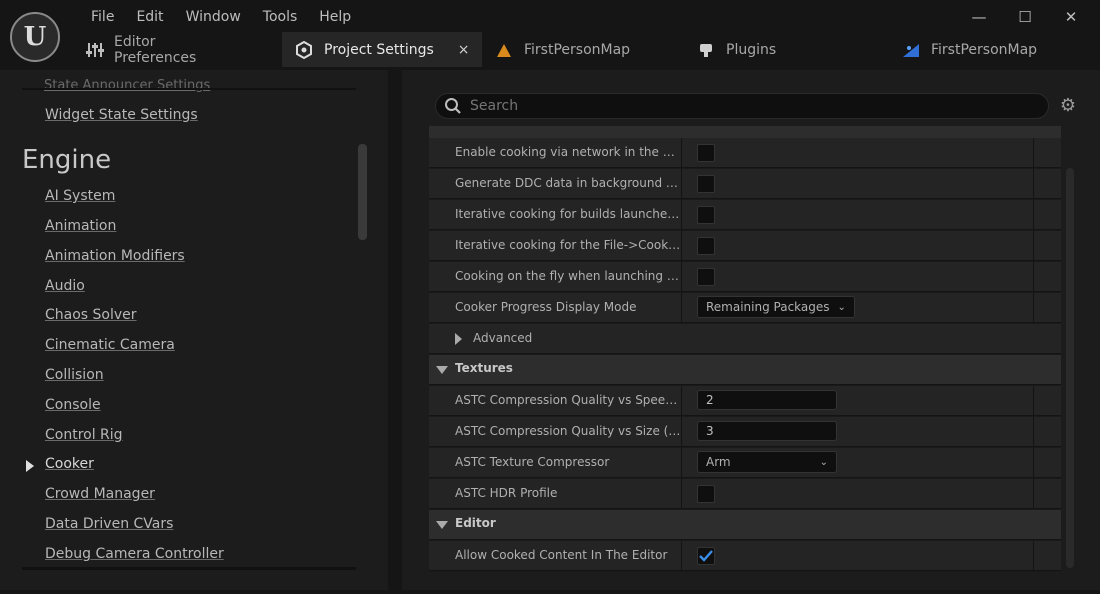 The height and width of the screenshot is (594, 1100). What do you see at coordinates (382, 49) in the screenshot?
I see `tab-project-settings: Project Settings ×` at bounding box center [382, 49].